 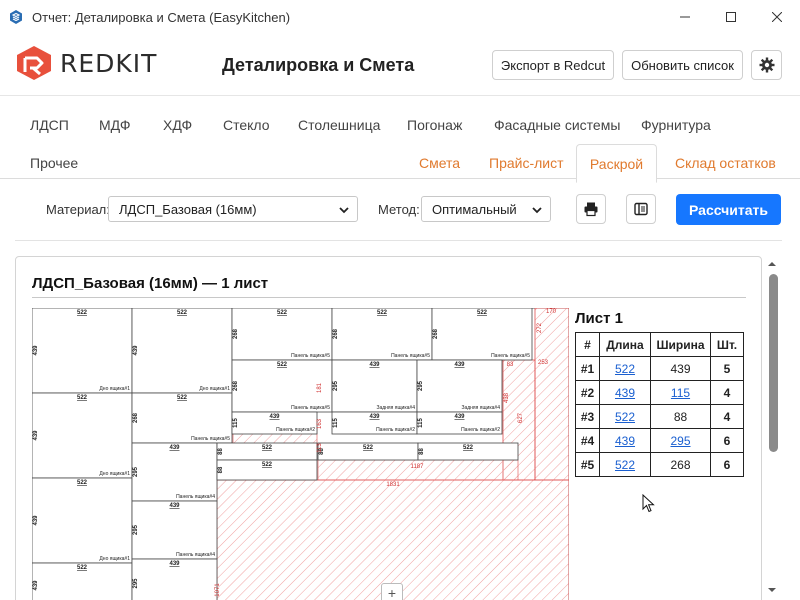 What do you see at coordinates (114, 125) in the screenshot?
I see `tab-mdf: МДФ` at bounding box center [114, 125].